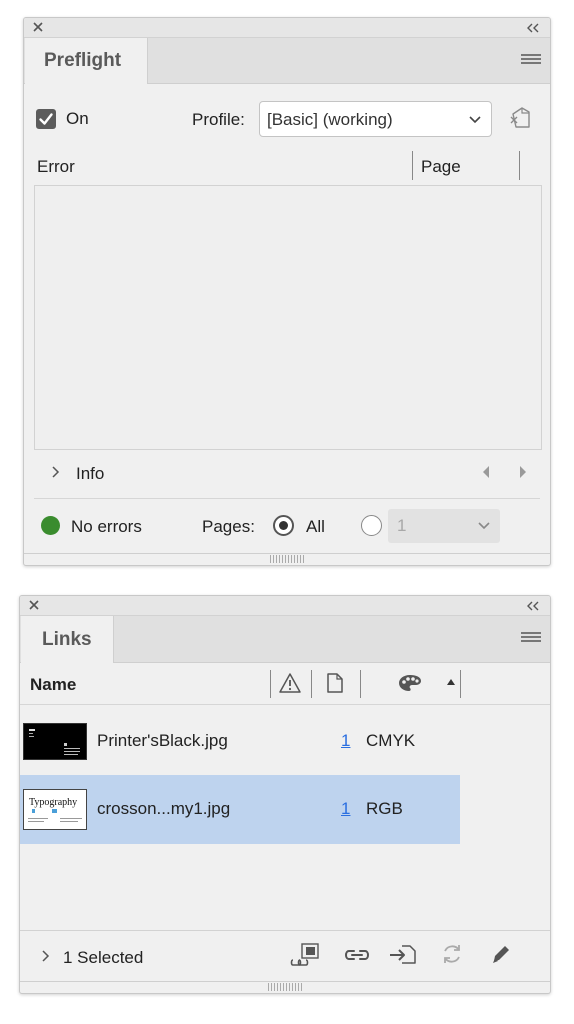 This screenshot has height=1024, width=574. Describe the element at coordinates (240, 809) in the screenshot. I see `link-row-selected: Typography crosson...my1.jpg 1 RGB` at that location.